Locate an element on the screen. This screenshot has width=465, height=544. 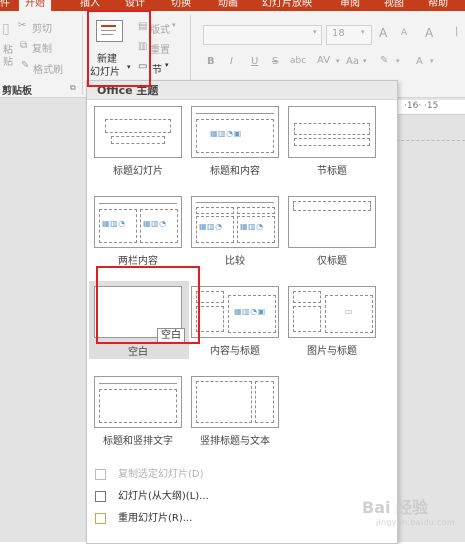
layout-title-only: 仅标题 is located at coordinates (333, 231).